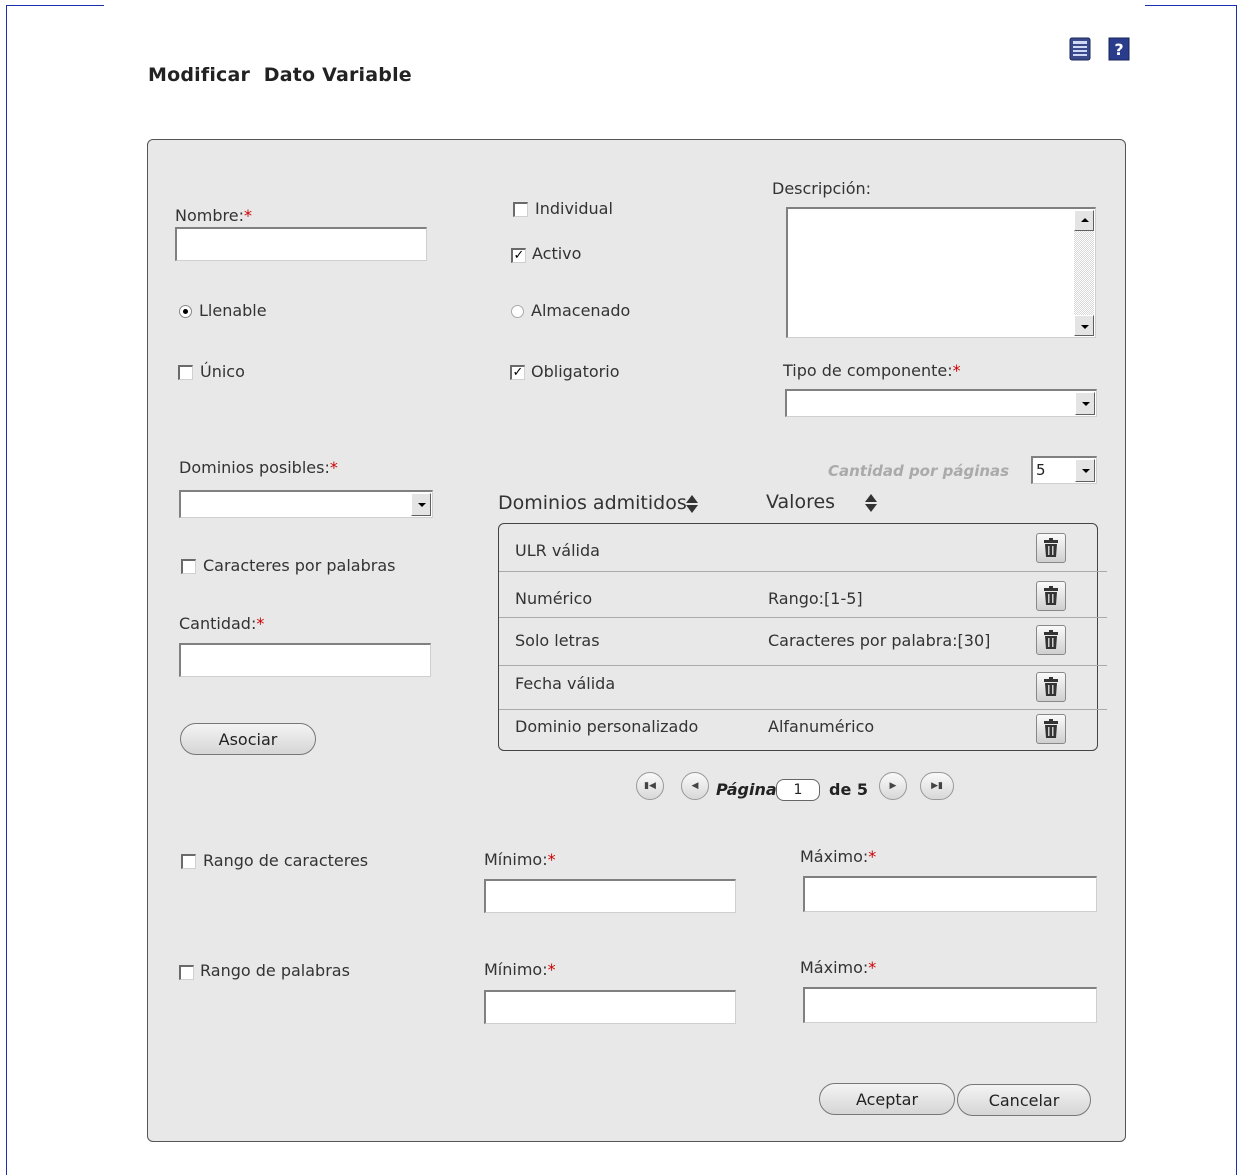  I want to click on dominio-cell: ULR válida, so click(557, 550).